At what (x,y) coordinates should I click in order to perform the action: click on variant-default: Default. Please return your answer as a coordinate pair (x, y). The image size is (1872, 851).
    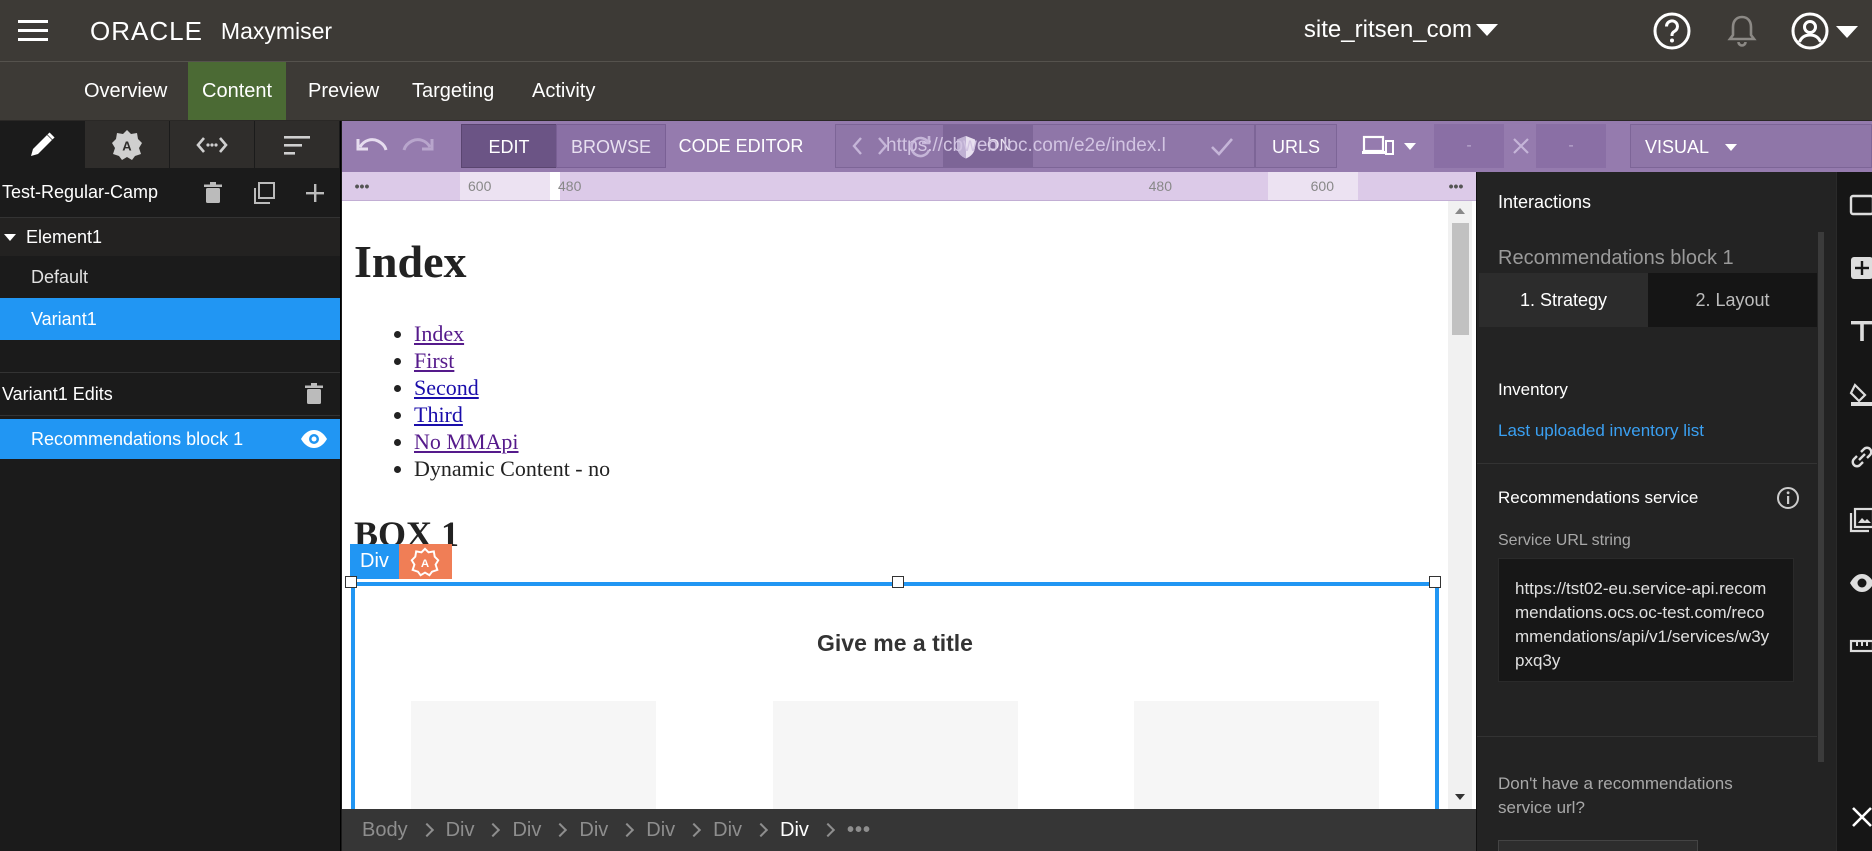
    Looking at the image, I should click on (170, 277).